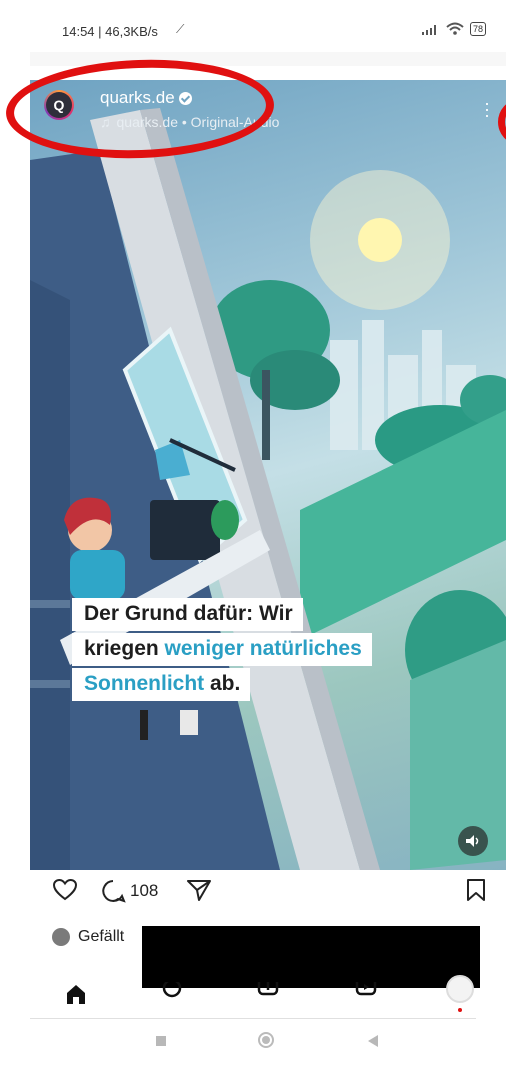  I want to click on caption-line-1: Der Grund dafür: Wir, so click(222, 614).